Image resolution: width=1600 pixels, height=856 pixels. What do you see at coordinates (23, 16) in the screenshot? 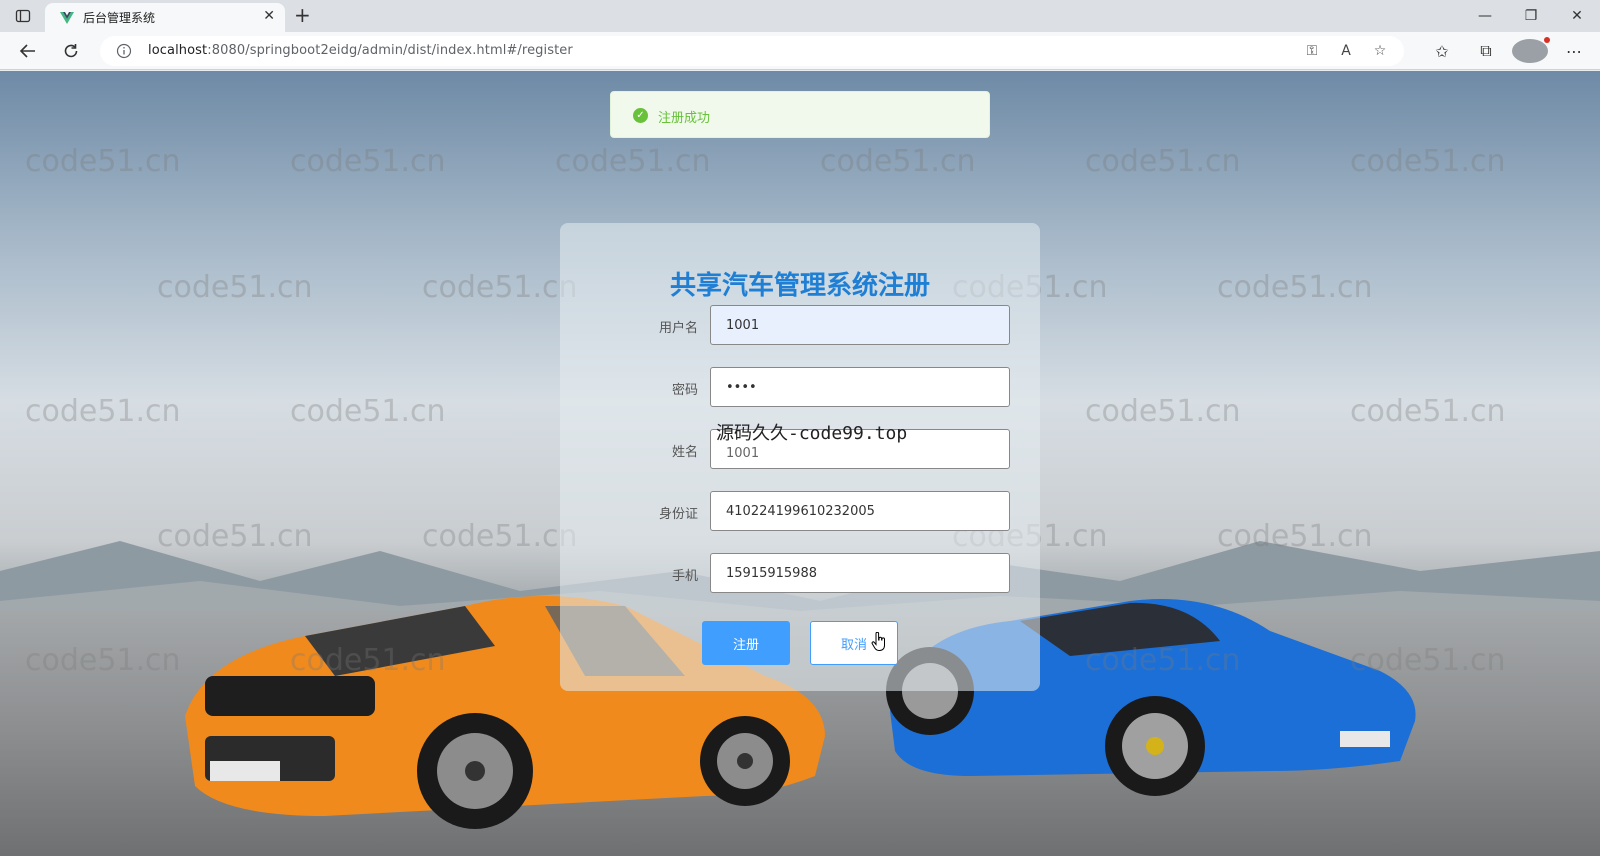
I see `sidebar-toggle-icon` at bounding box center [23, 16].